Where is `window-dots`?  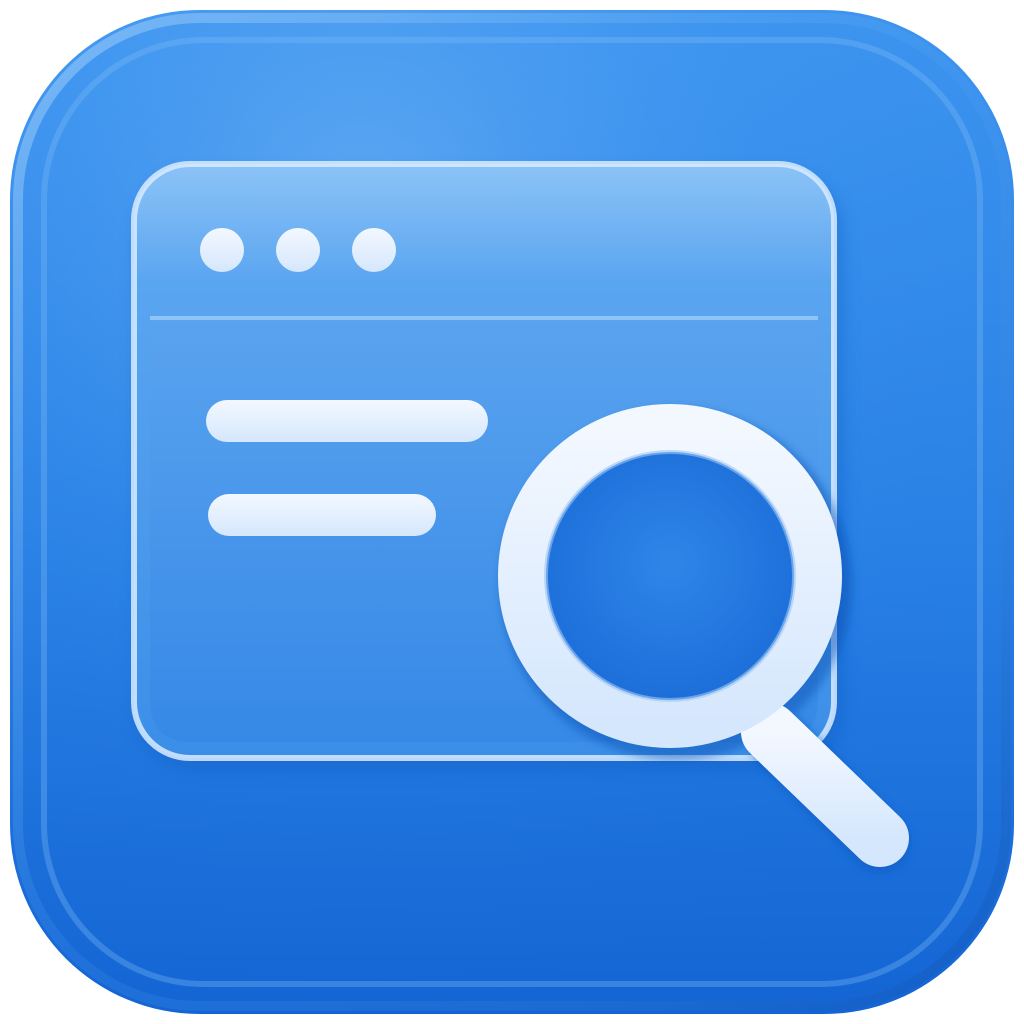 window-dots is located at coordinates (298, 250).